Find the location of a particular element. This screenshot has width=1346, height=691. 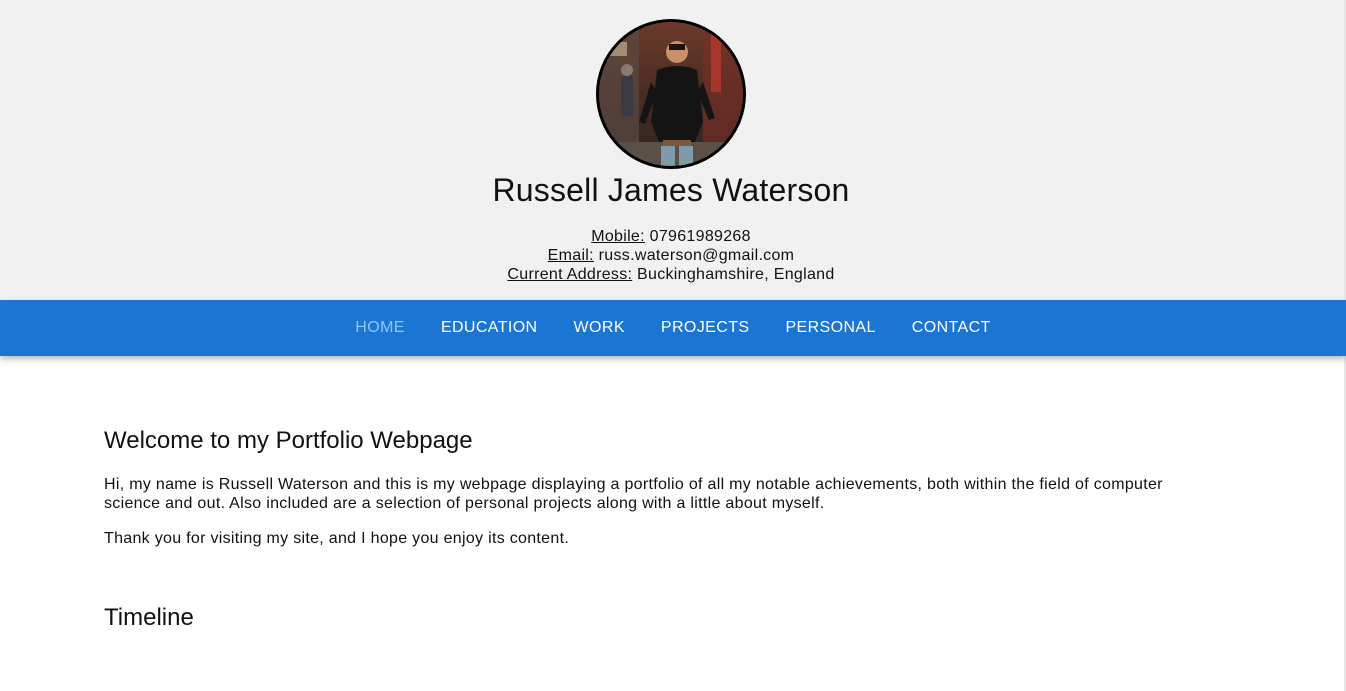

nav-item-contact: CONTACT is located at coordinates (951, 328).